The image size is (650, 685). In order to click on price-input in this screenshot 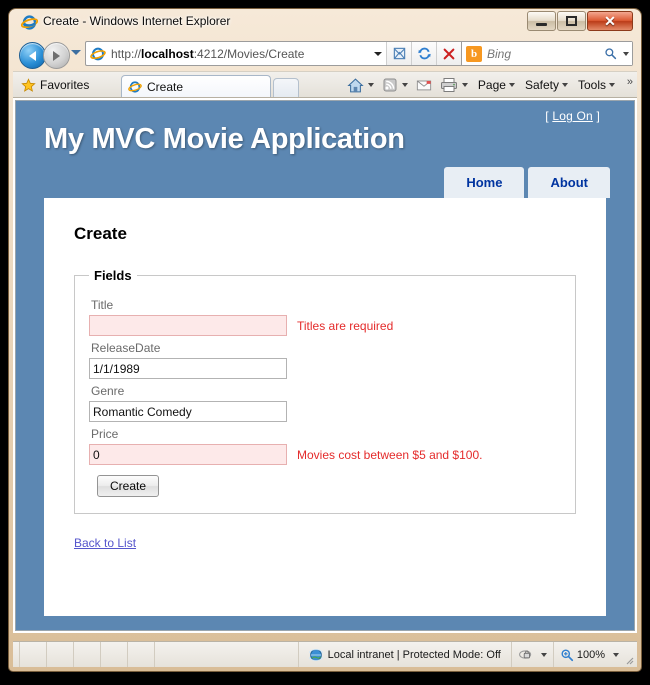, I will do `click(188, 454)`.